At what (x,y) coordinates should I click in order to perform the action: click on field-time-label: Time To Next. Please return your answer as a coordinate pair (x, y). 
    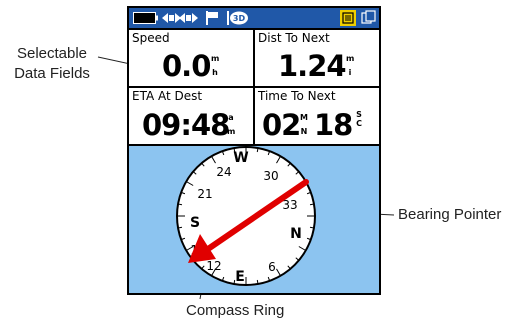
    Looking at the image, I should click on (297, 96).